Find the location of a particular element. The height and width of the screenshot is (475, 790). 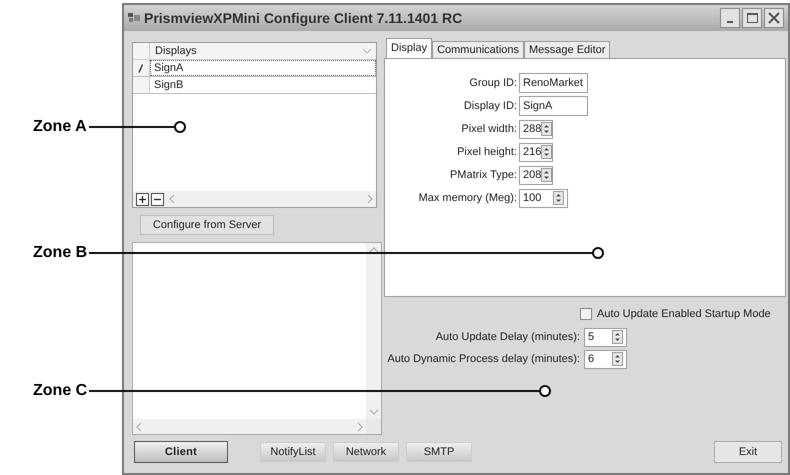

tab: Display is located at coordinates (409, 48).